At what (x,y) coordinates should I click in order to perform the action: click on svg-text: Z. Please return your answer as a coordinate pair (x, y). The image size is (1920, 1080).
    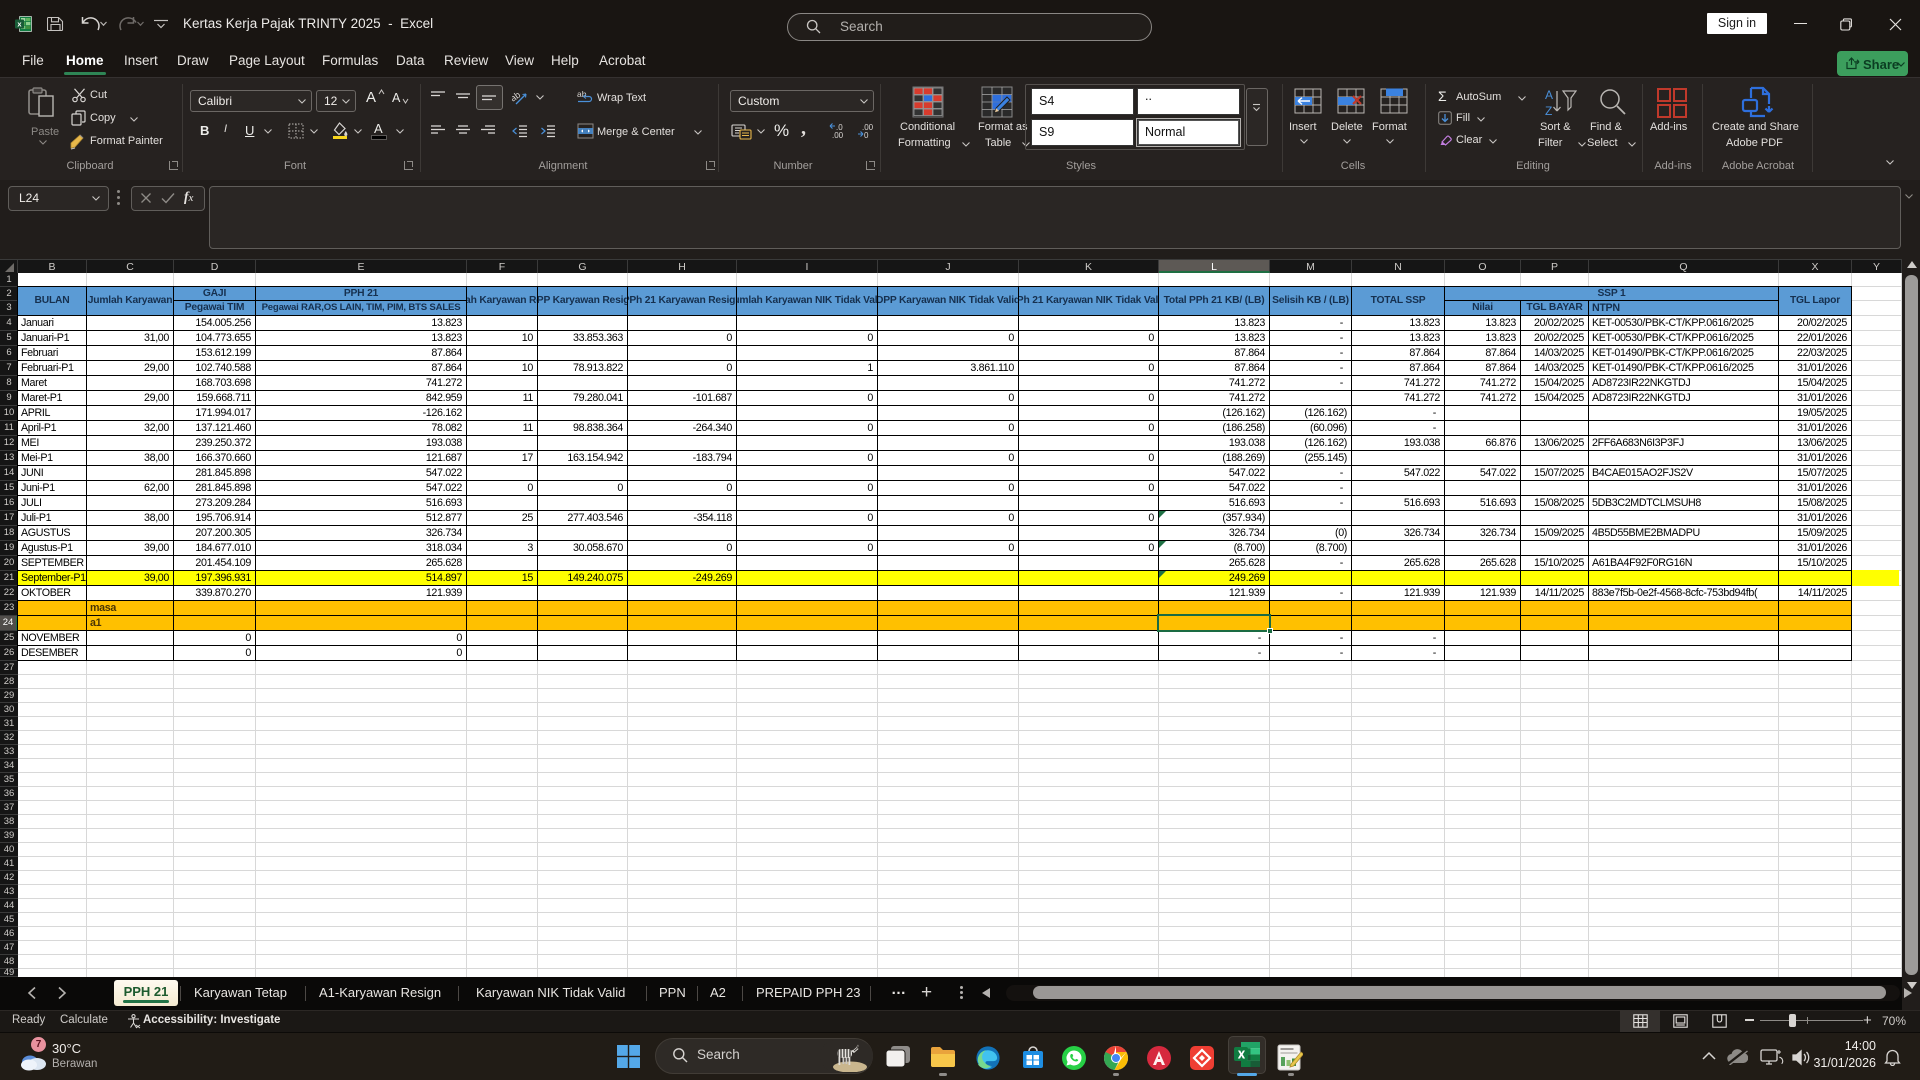
    Looking at the image, I should click on (1548, 111).